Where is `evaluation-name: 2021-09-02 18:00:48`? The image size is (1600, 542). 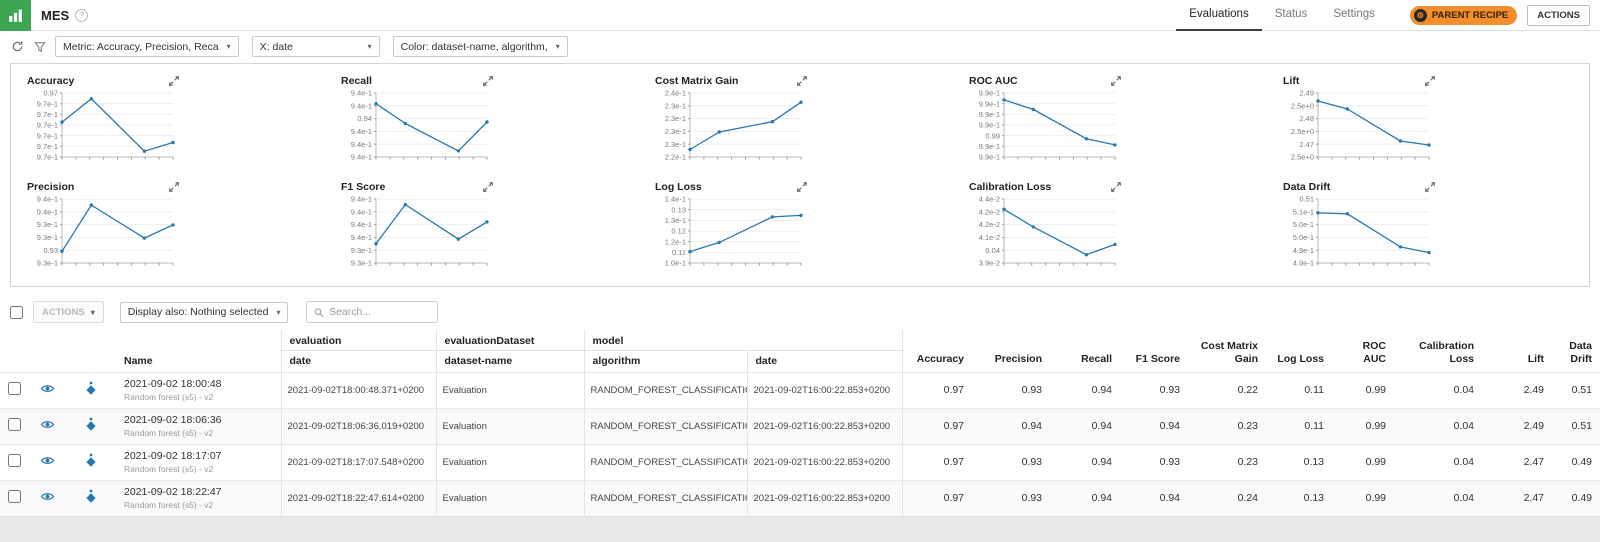 evaluation-name: 2021-09-02 18:00:48 is located at coordinates (198, 384).